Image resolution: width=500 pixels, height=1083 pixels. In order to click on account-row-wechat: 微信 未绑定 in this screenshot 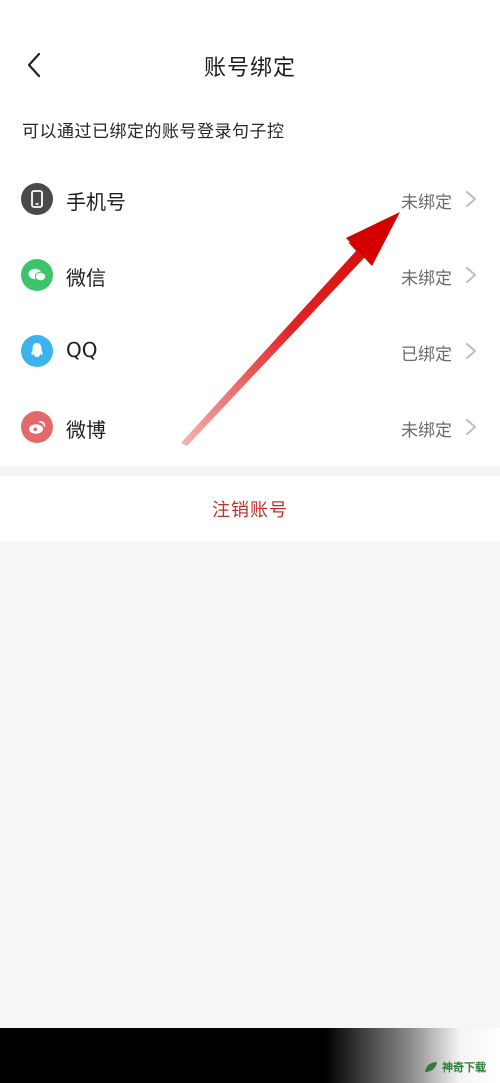, I will do `click(250, 275)`.